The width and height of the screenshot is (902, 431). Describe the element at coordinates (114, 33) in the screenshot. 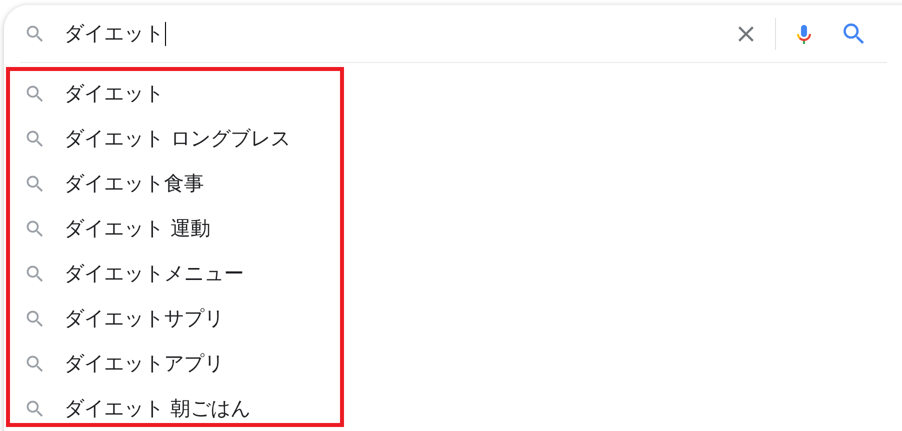

I see `search-query: ダイエット` at that location.